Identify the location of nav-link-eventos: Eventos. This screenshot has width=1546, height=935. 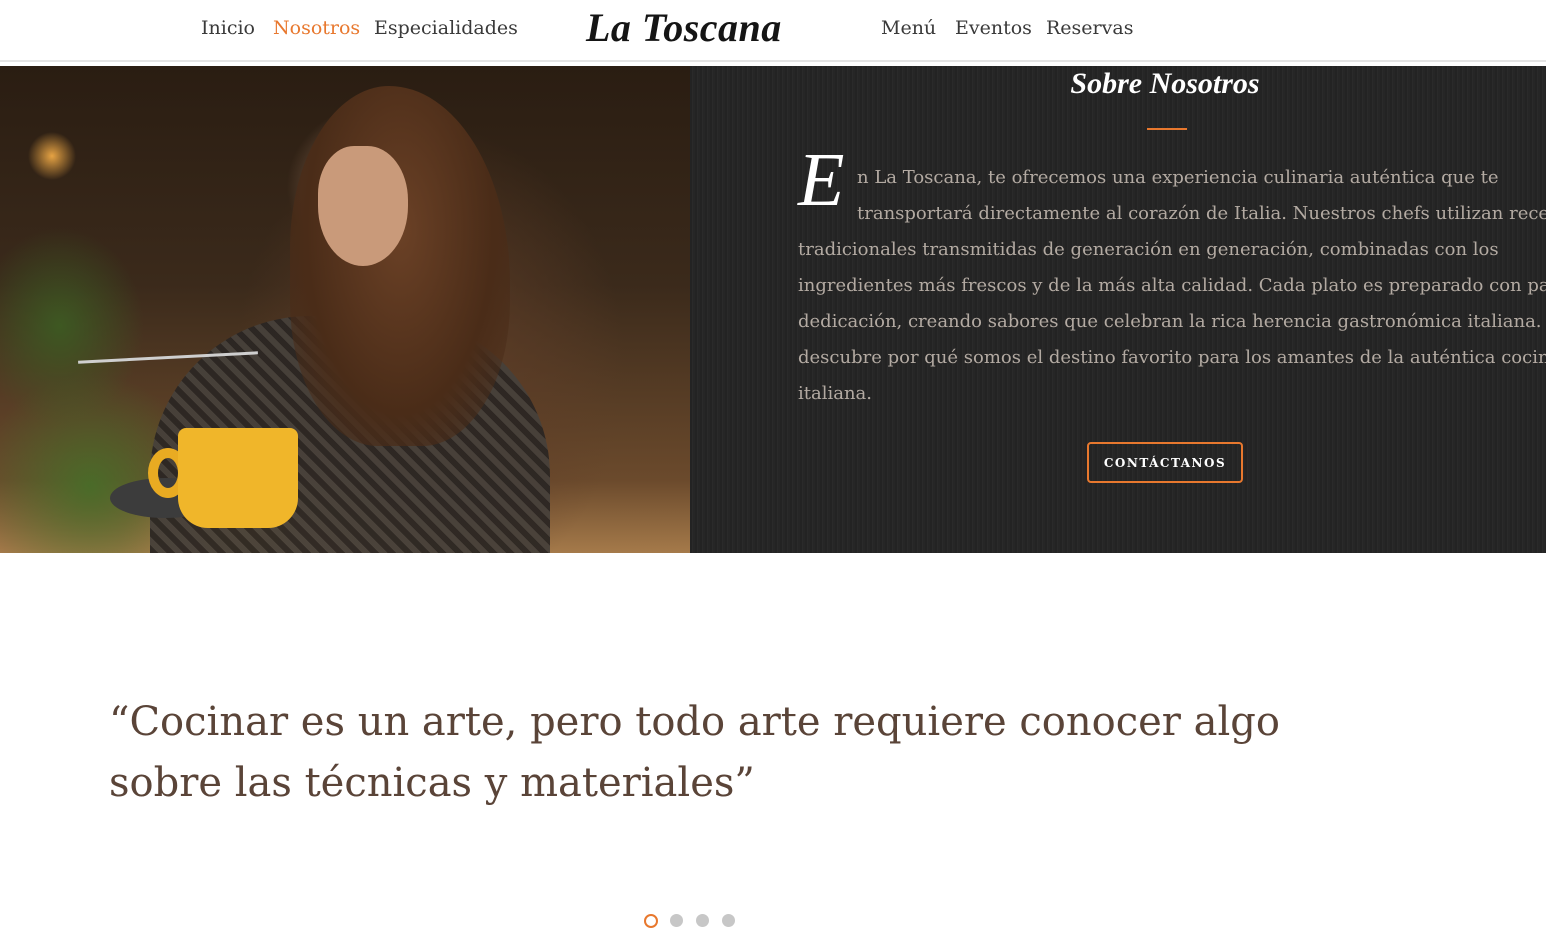
(993, 28).